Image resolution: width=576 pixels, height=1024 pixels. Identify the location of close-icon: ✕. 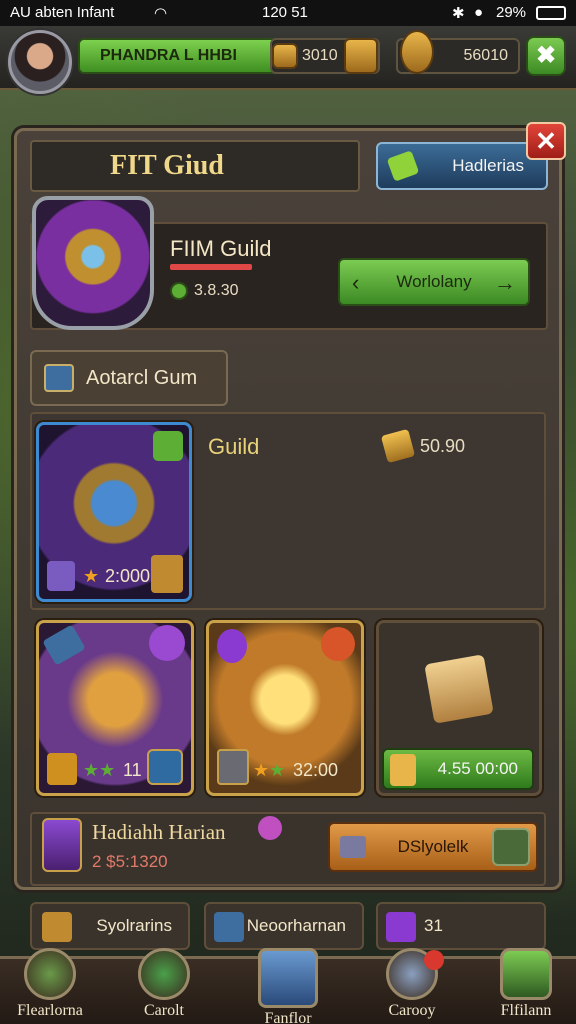
(546, 140).